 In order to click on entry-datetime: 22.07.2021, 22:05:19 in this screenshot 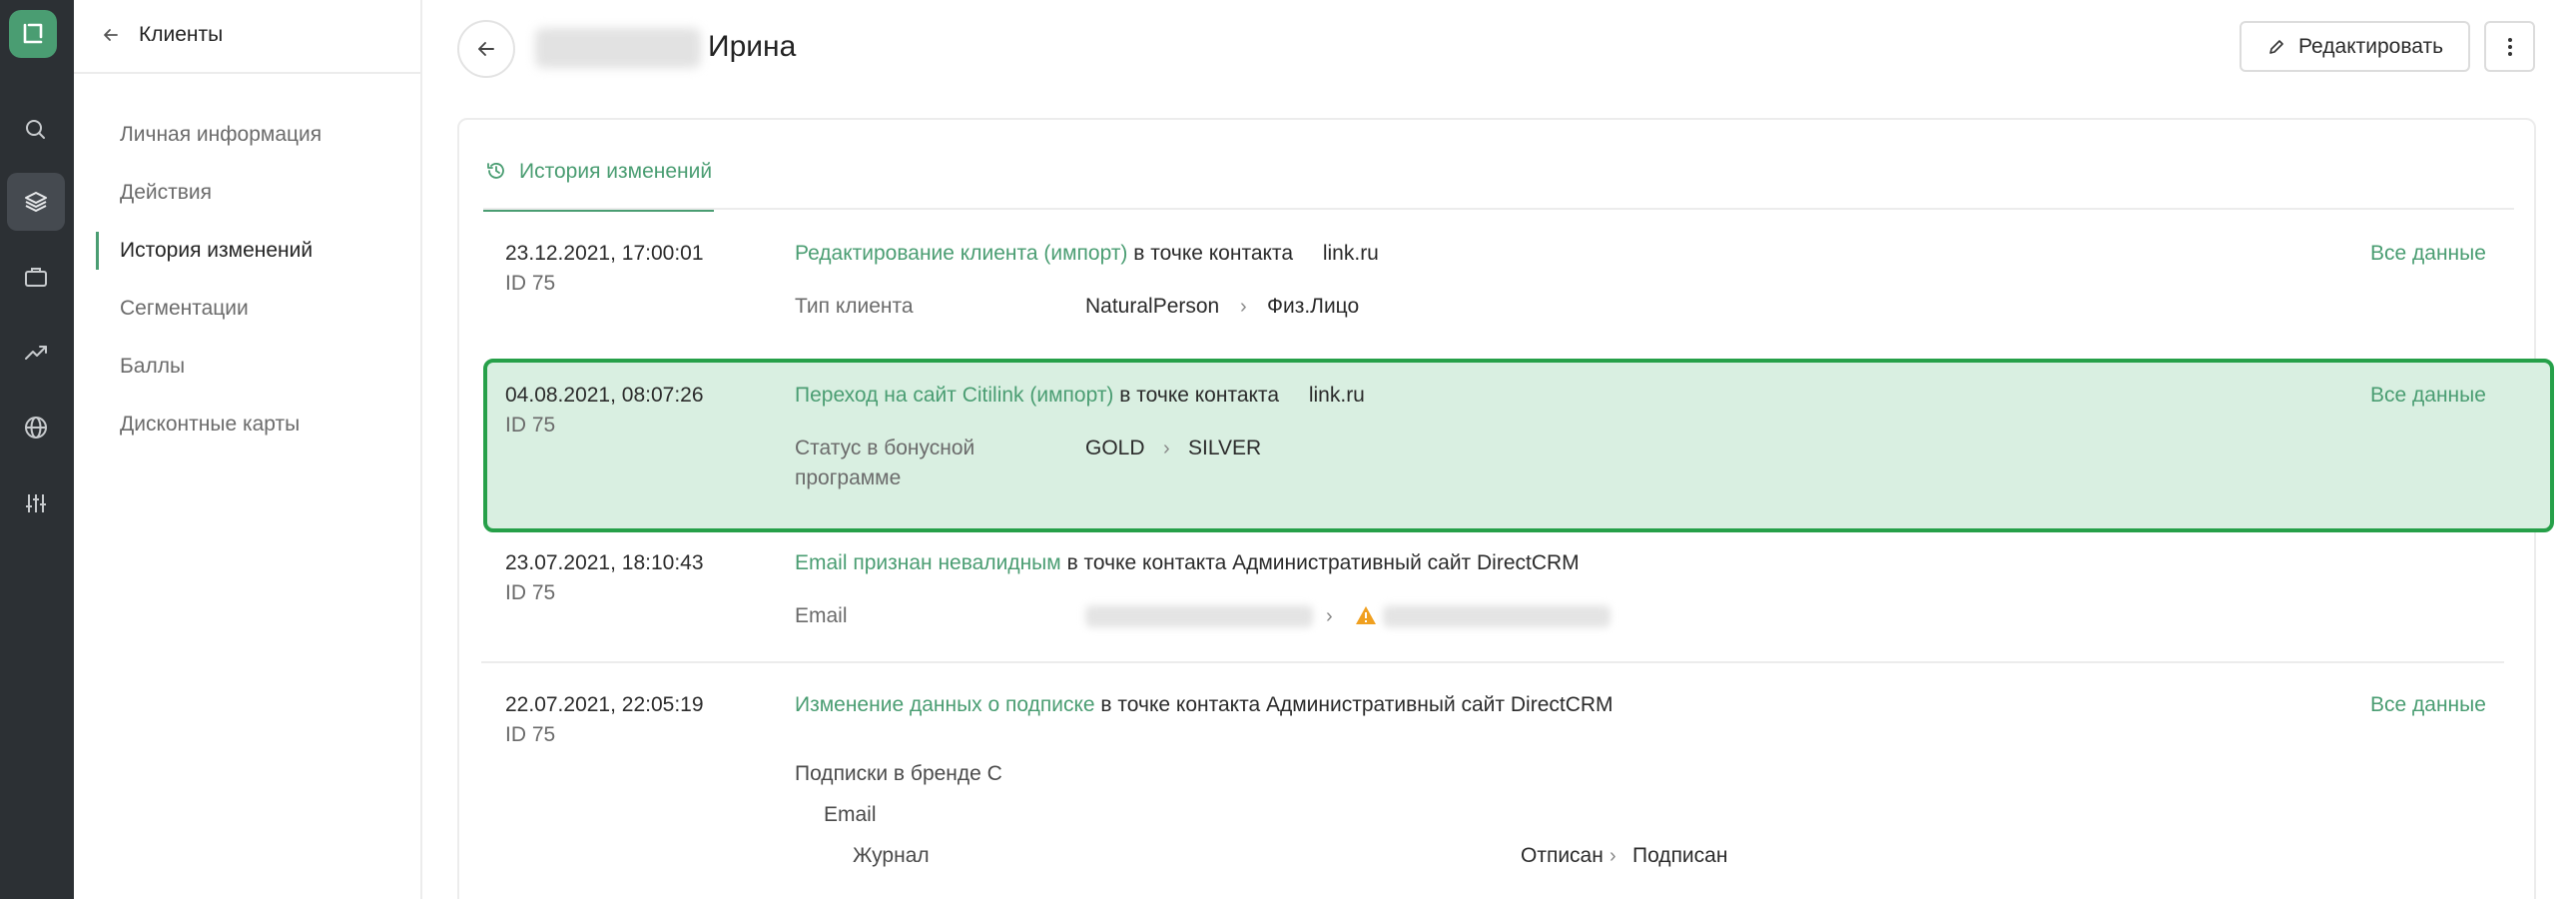, I will do `click(604, 704)`.